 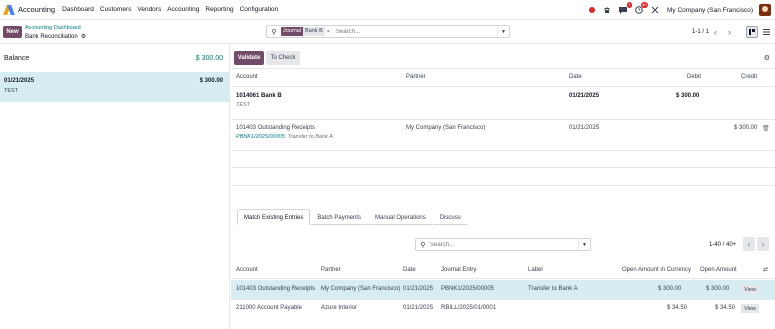 What do you see at coordinates (752, 32) in the screenshot?
I see `kanban-view-icon` at bounding box center [752, 32].